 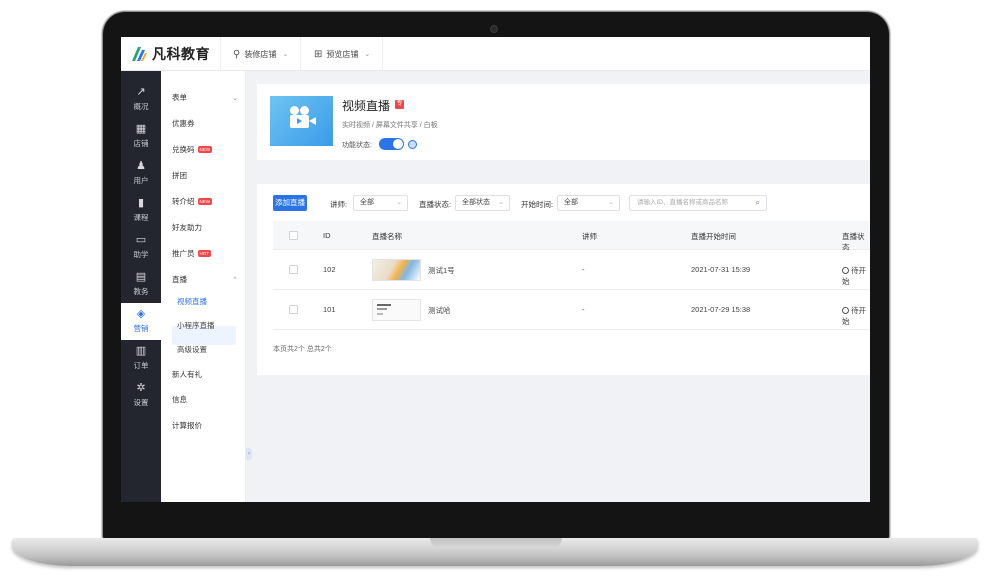 What do you see at coordinates (207, 97) in the screenshot?
I see `submenu-item-forms: 表单 ⌄` at bounding box center [207, 97].